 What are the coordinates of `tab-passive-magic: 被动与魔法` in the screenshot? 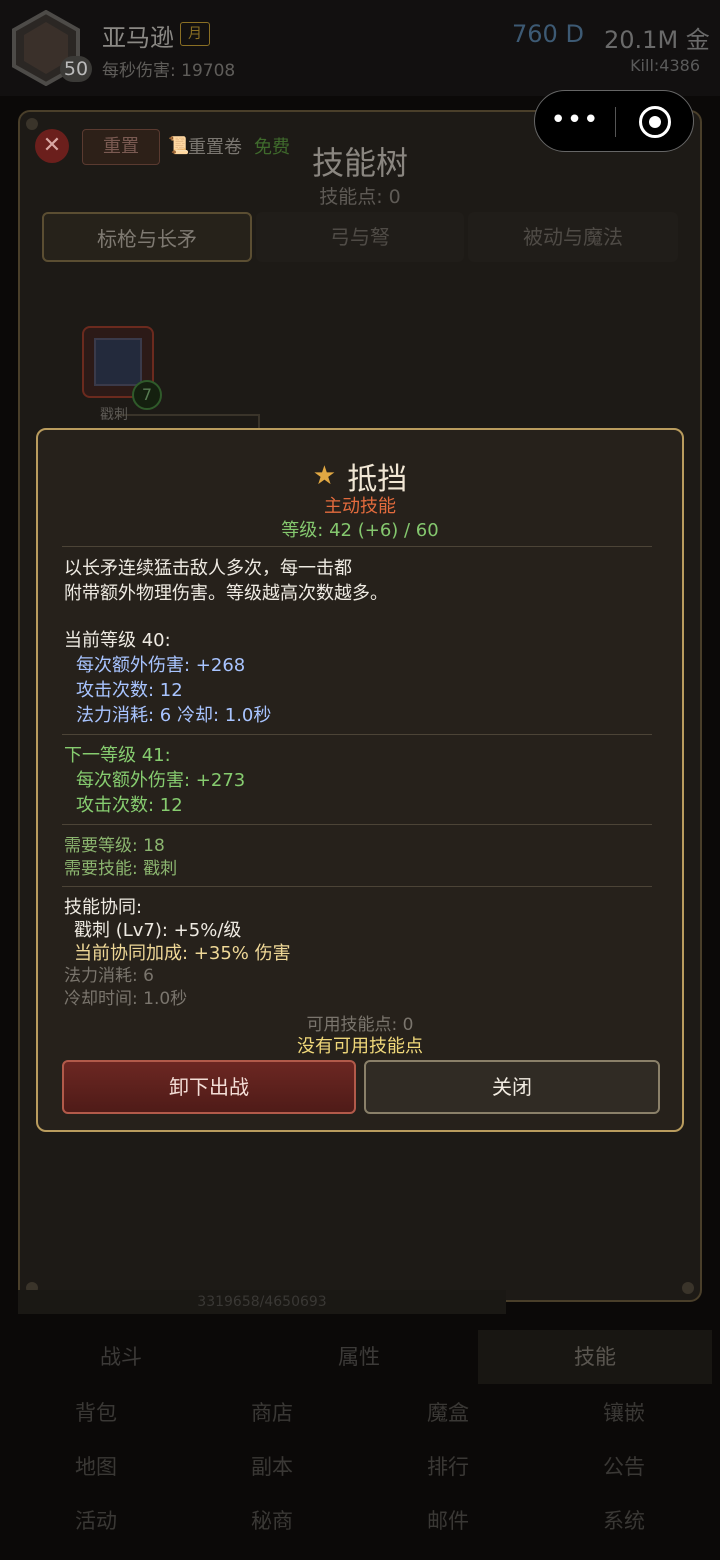 It's located at (573, 237).